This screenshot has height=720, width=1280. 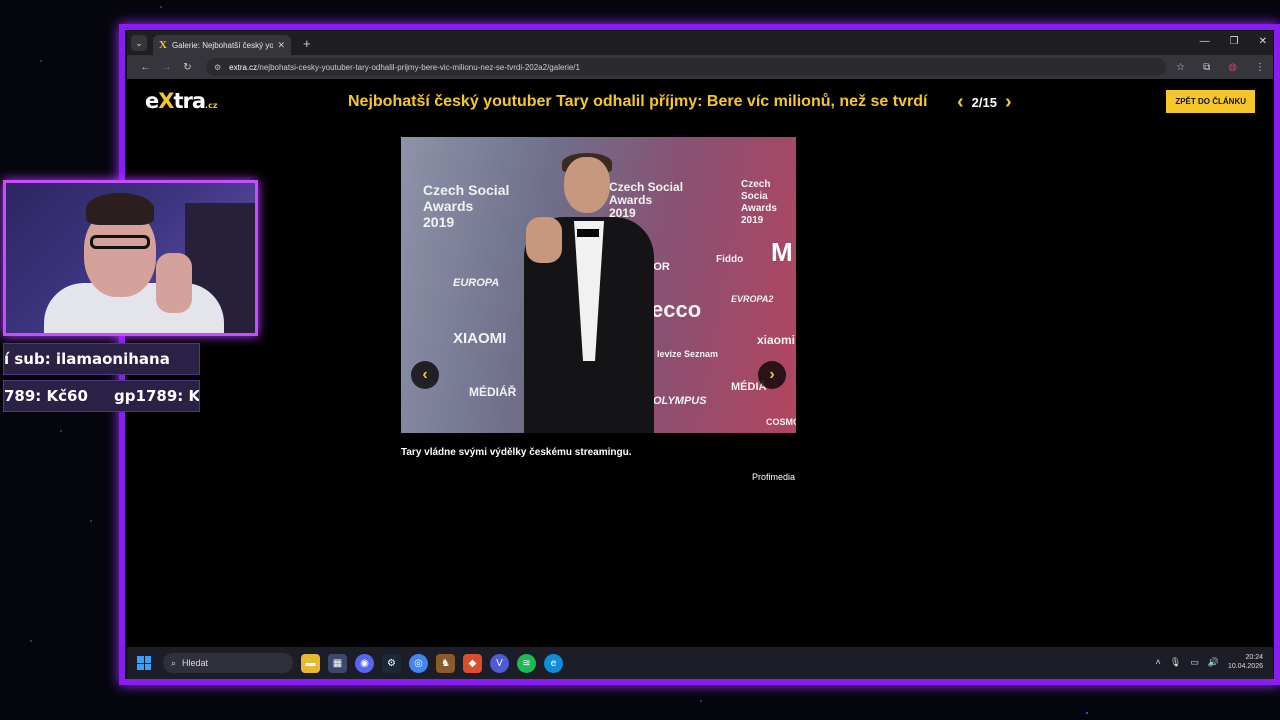 I want to click on steam-icon: ⚙, so click(x=391, y=663).